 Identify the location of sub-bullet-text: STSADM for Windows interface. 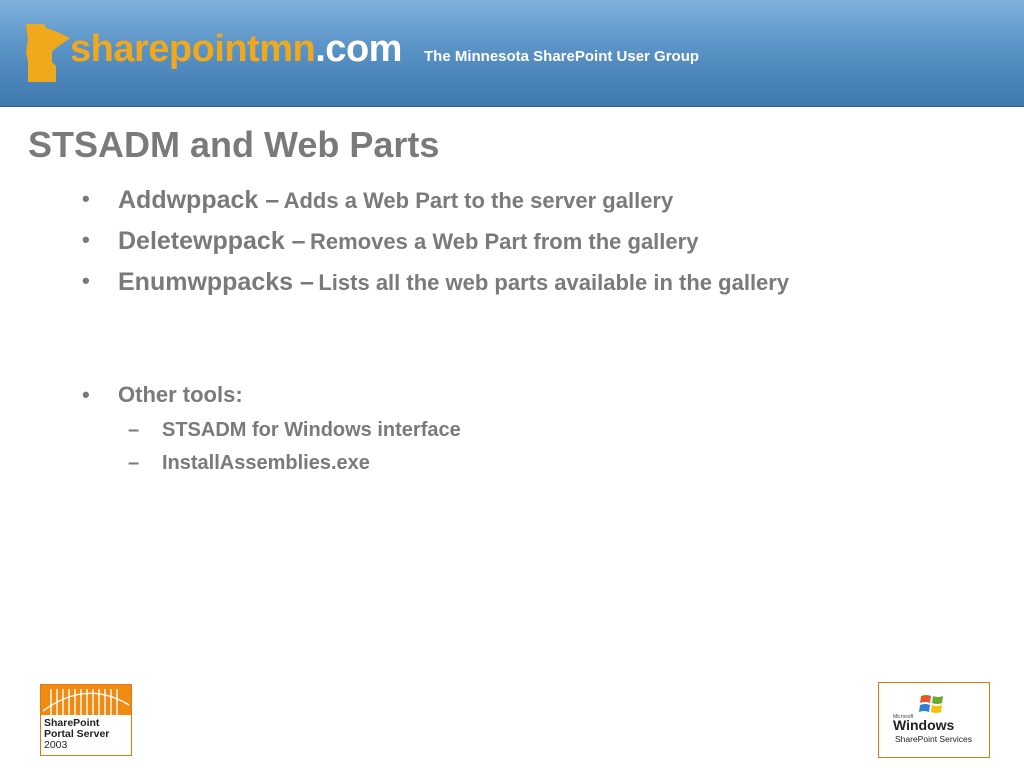
(311, 430).